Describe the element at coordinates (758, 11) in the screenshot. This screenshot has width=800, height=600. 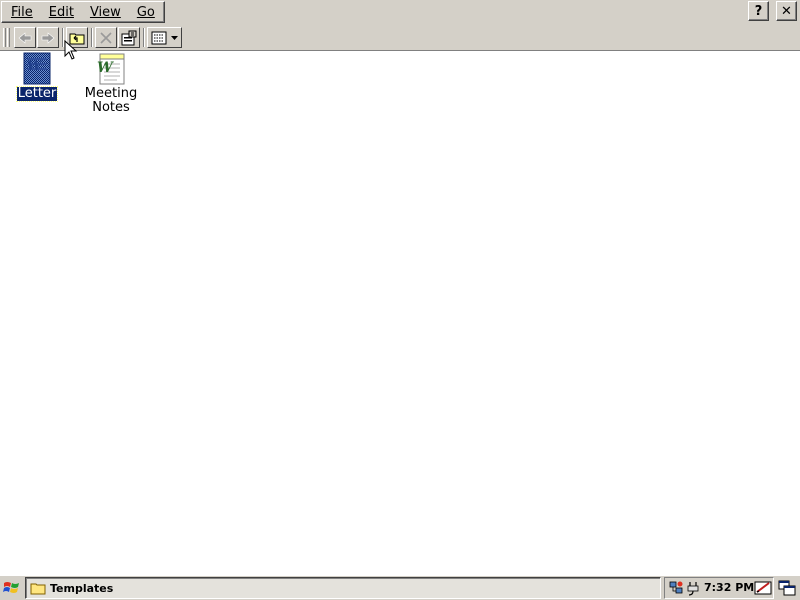
I see `help-button: ?` at that location.